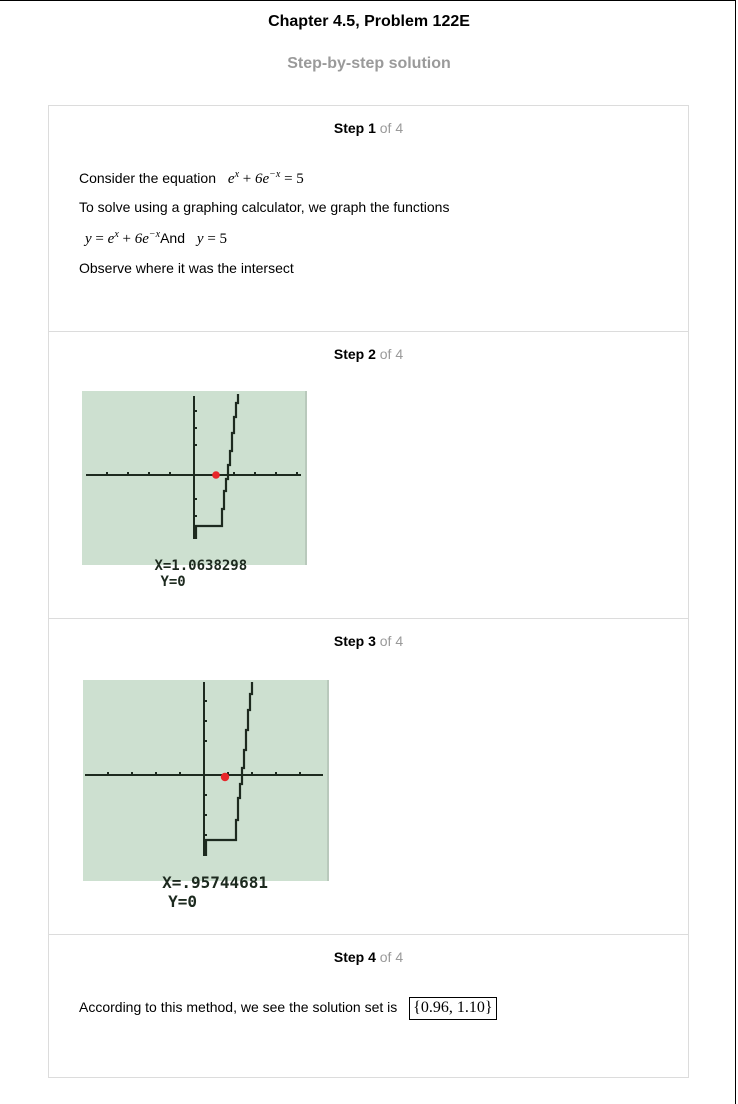  What do you see at coordinates (354, 128) in the screenshot?
I see `step-label: Step 1` at bounding box center [354, 128].